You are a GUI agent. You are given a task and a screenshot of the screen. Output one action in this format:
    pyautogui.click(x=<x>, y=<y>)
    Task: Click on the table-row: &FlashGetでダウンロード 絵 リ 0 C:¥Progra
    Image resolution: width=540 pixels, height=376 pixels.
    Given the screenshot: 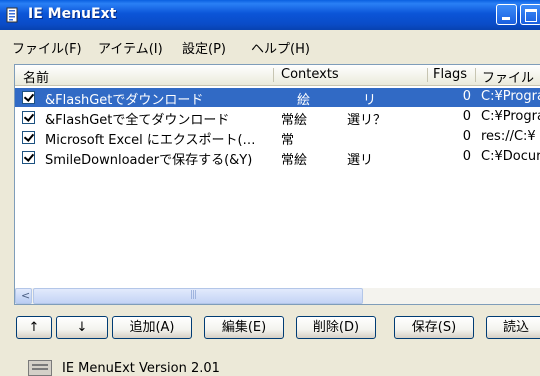 What is the action you would take?
    pyautogui.click(x=277, y=98)
    